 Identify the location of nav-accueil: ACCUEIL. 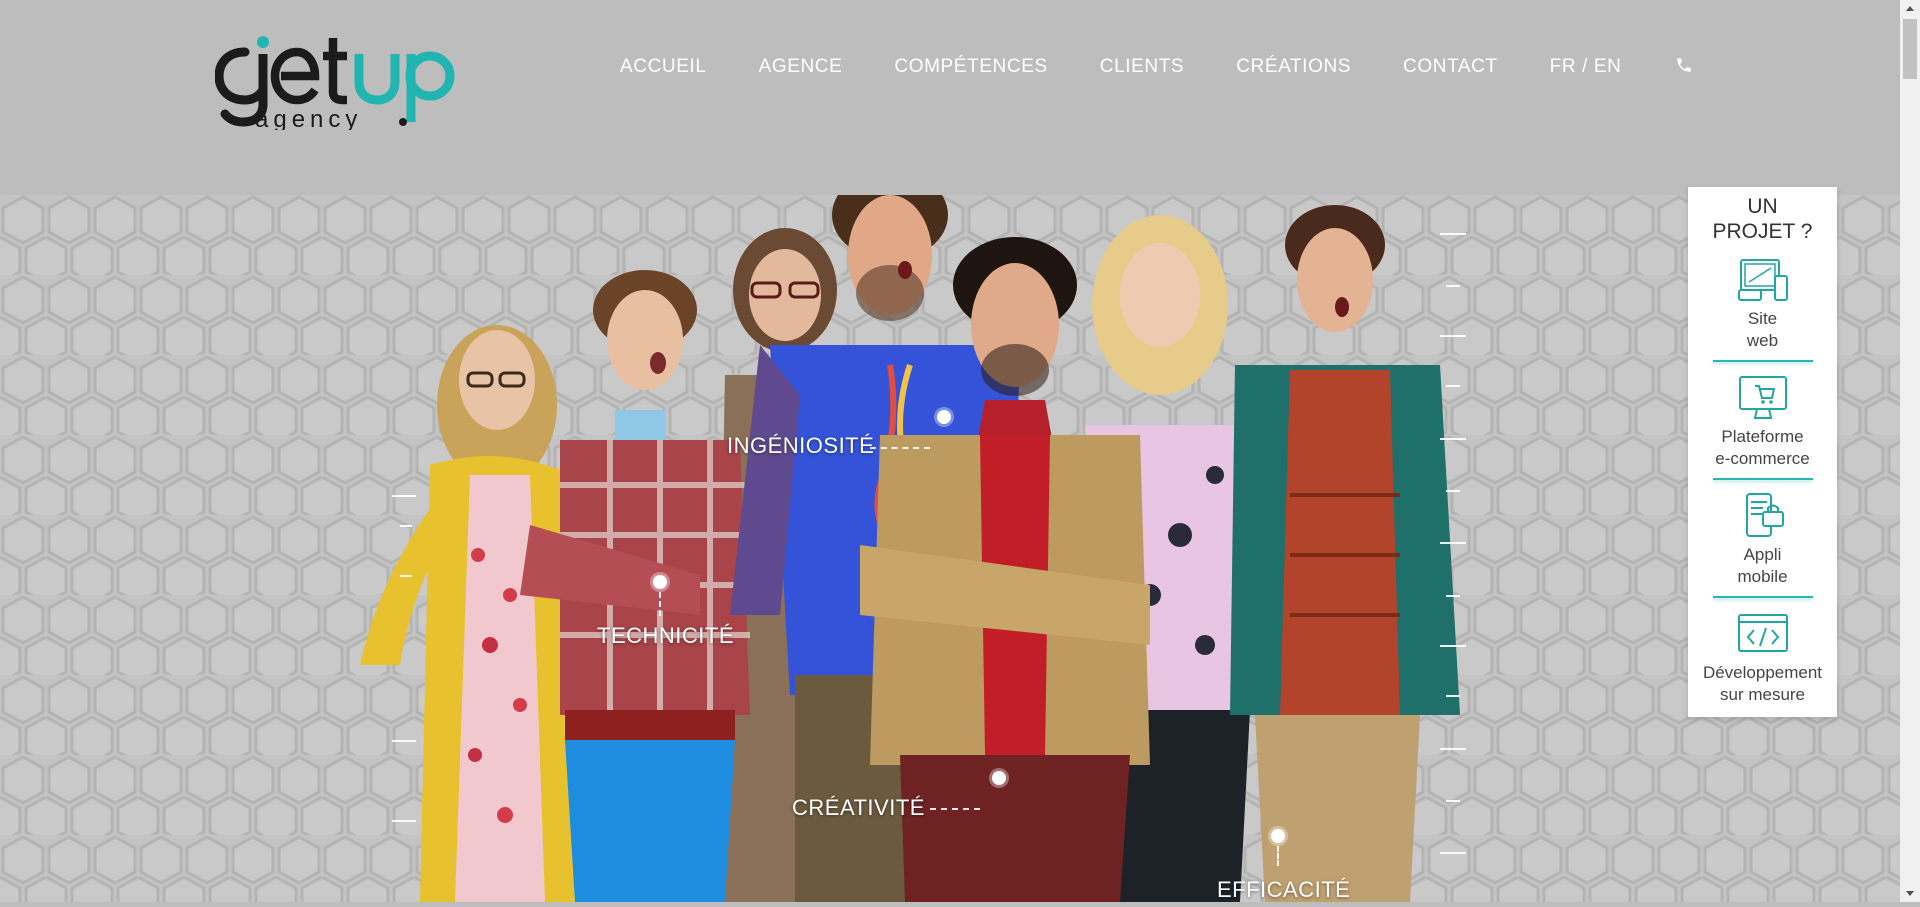
(663, 67).